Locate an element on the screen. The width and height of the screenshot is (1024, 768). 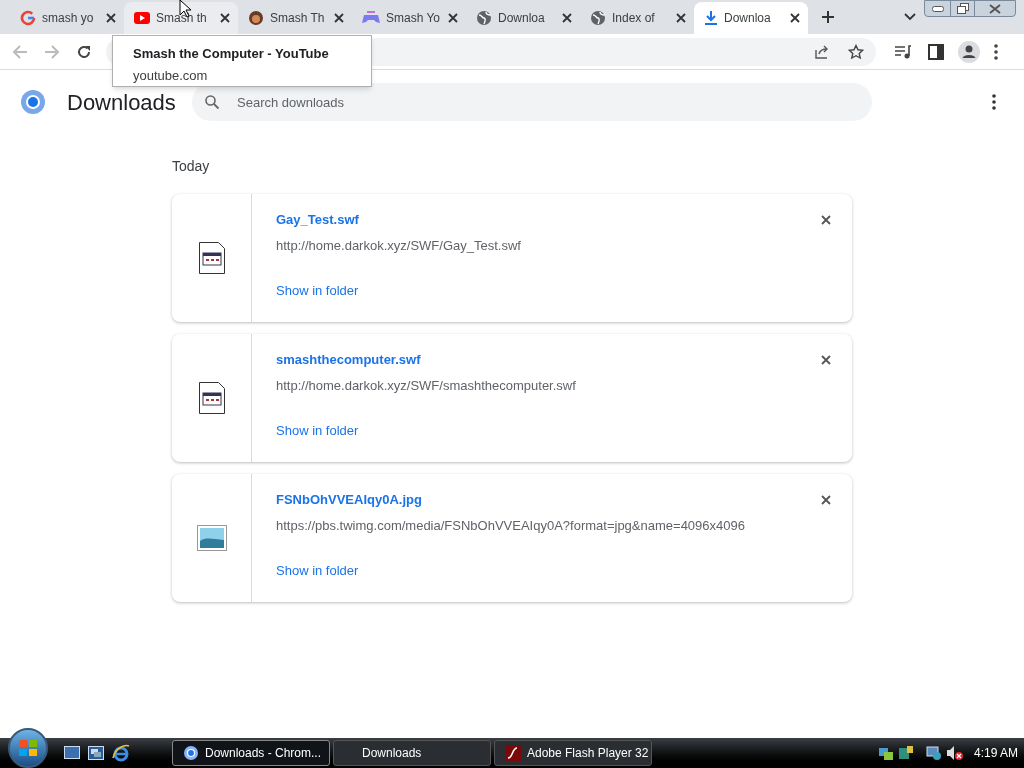
minimize-icon is located at coordinates (937, 8).